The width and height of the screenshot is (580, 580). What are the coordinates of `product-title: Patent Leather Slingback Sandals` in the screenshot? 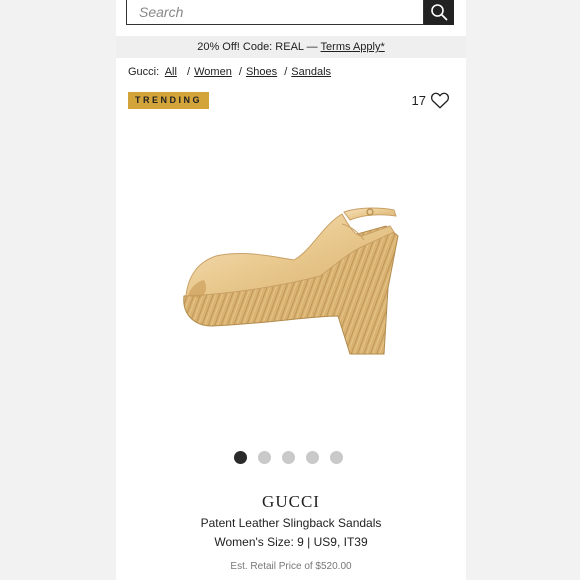 It's located at (291, 523).